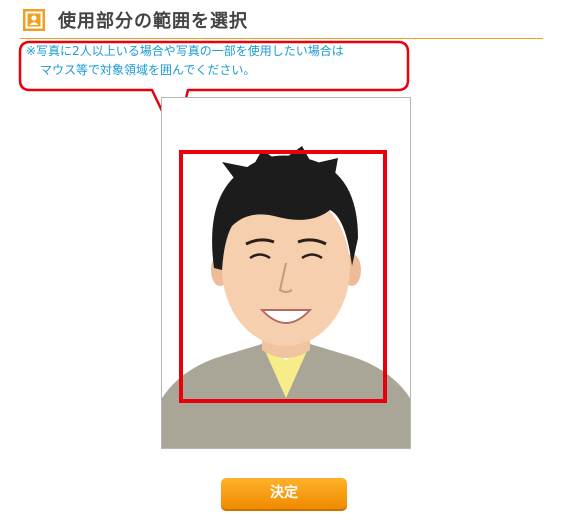 The height and width of the screenshot is (529, 565). Describe the element at coordinates (185, 51) in the screenshot. I see `notice-line-1: ※写真に2人以上いる場合や写真の一部を使用したい場合は` at that location.